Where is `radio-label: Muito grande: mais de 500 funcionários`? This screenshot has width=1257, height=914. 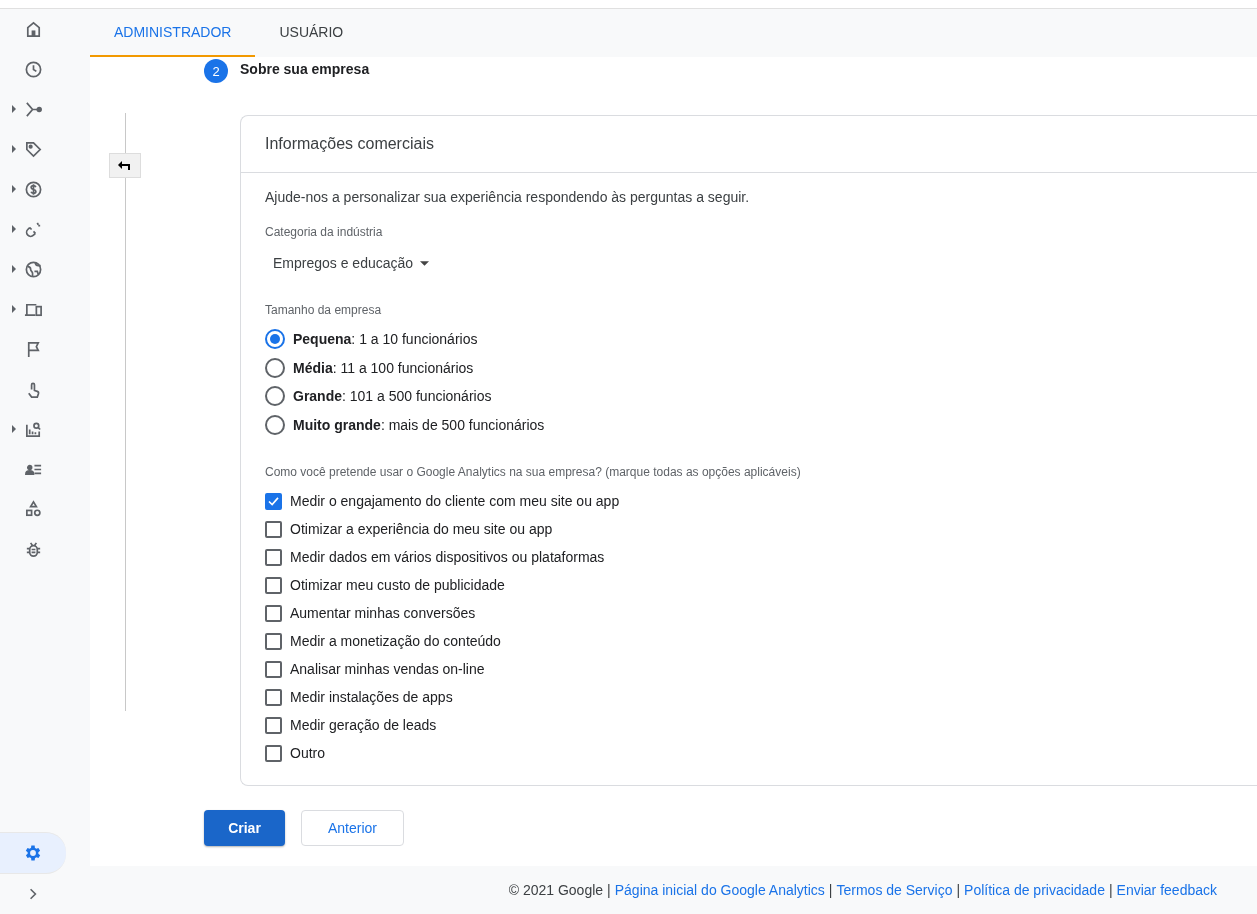
radio-label: Muito grande: mais de 500 funcionários is located at coordinates (419, 424).